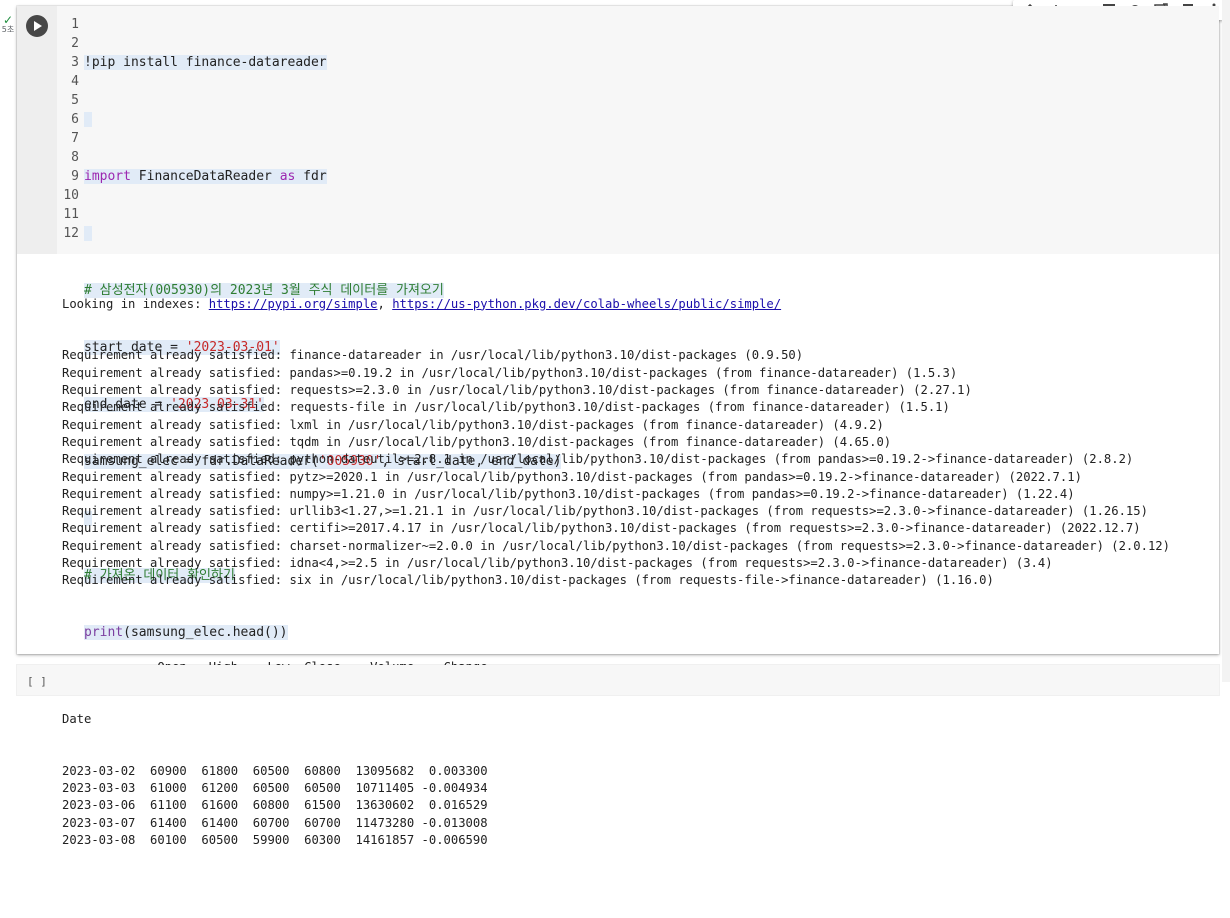  I want to click on line-number: 3, so click(75, 62).